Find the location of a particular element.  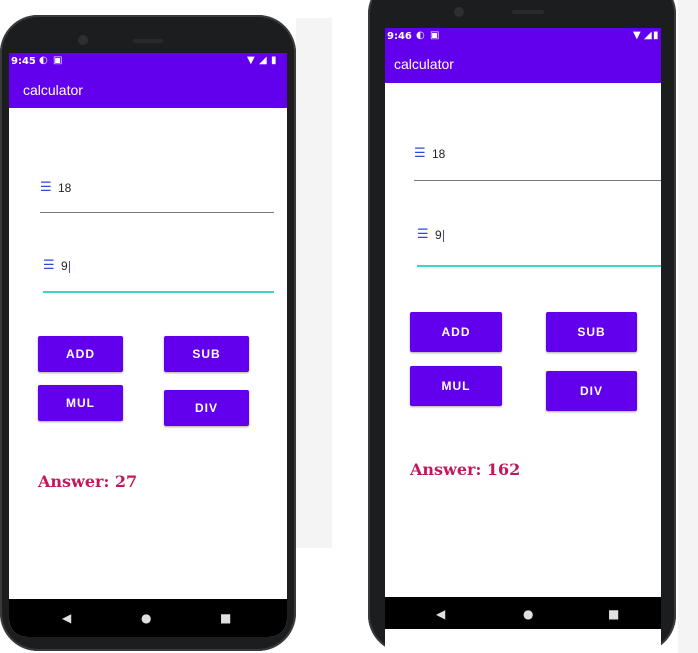

background-window-right is located at coordinates (688, 326).